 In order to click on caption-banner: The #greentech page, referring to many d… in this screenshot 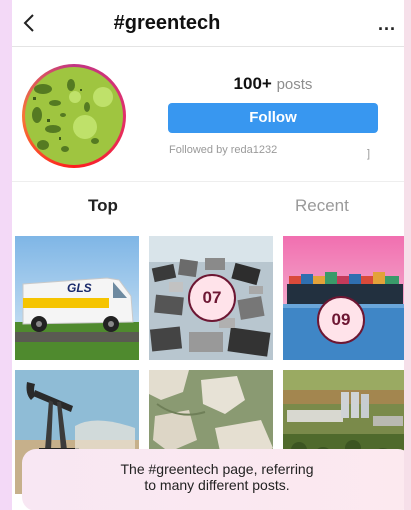, I will do `click(213, 479)`.